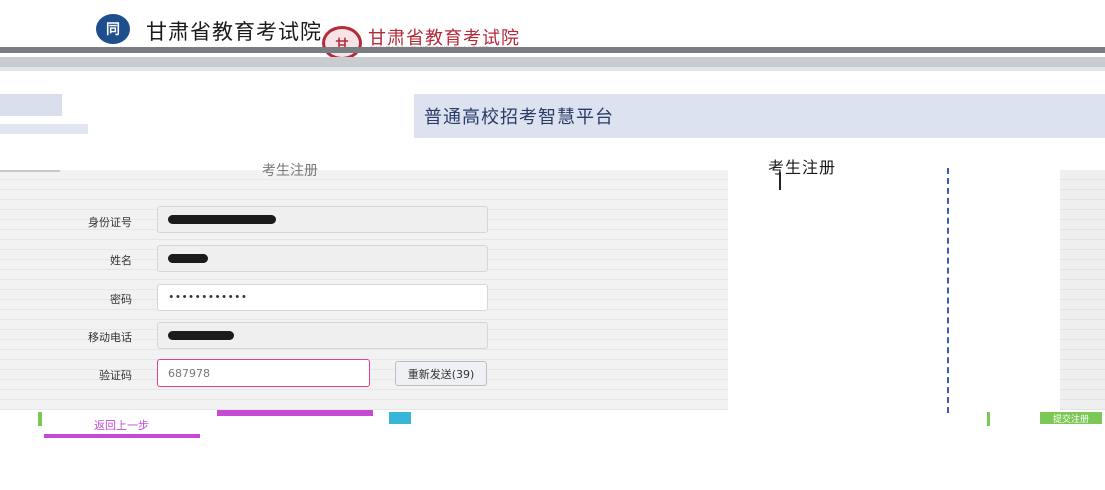  I want to click on back-button: 返回上一步, so click(122, 427).